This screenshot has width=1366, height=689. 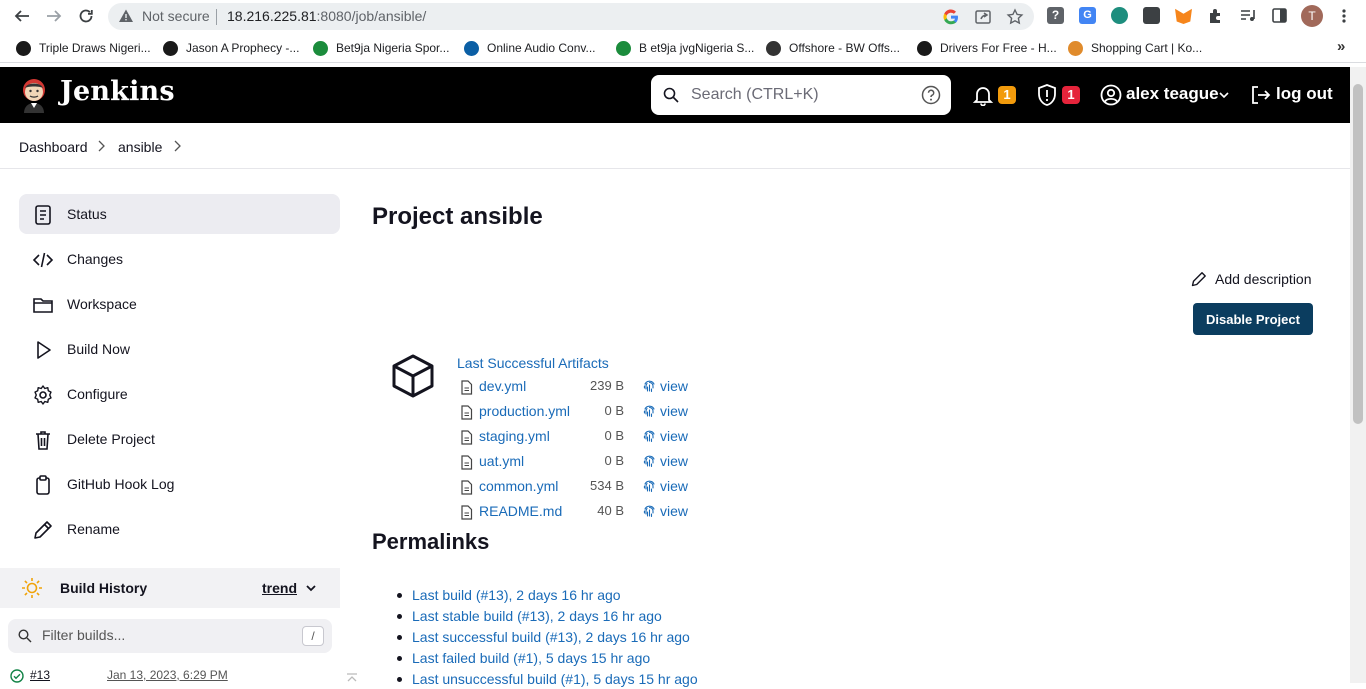 I want to click on add-description-link: Add description, so click(x=1251, y=279).